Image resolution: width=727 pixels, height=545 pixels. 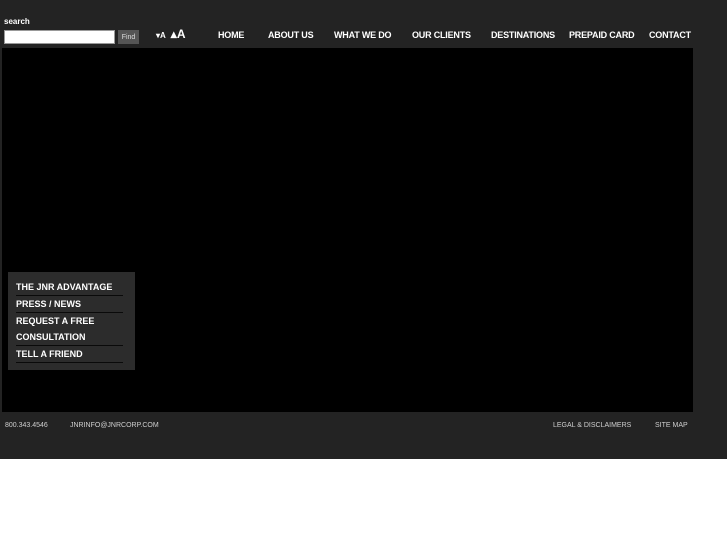 What do you see at coordinates (602, 35) in the screenshot?
I see `nav-item-prepaid-card: PREPAID CARD` at bounding box center [602, 35].